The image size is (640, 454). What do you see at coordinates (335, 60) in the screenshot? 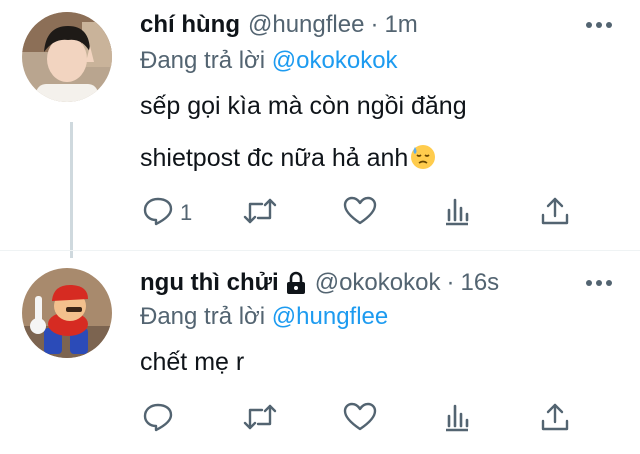
I see `mention-link: @okokokok` at bounding box center [335, 60].